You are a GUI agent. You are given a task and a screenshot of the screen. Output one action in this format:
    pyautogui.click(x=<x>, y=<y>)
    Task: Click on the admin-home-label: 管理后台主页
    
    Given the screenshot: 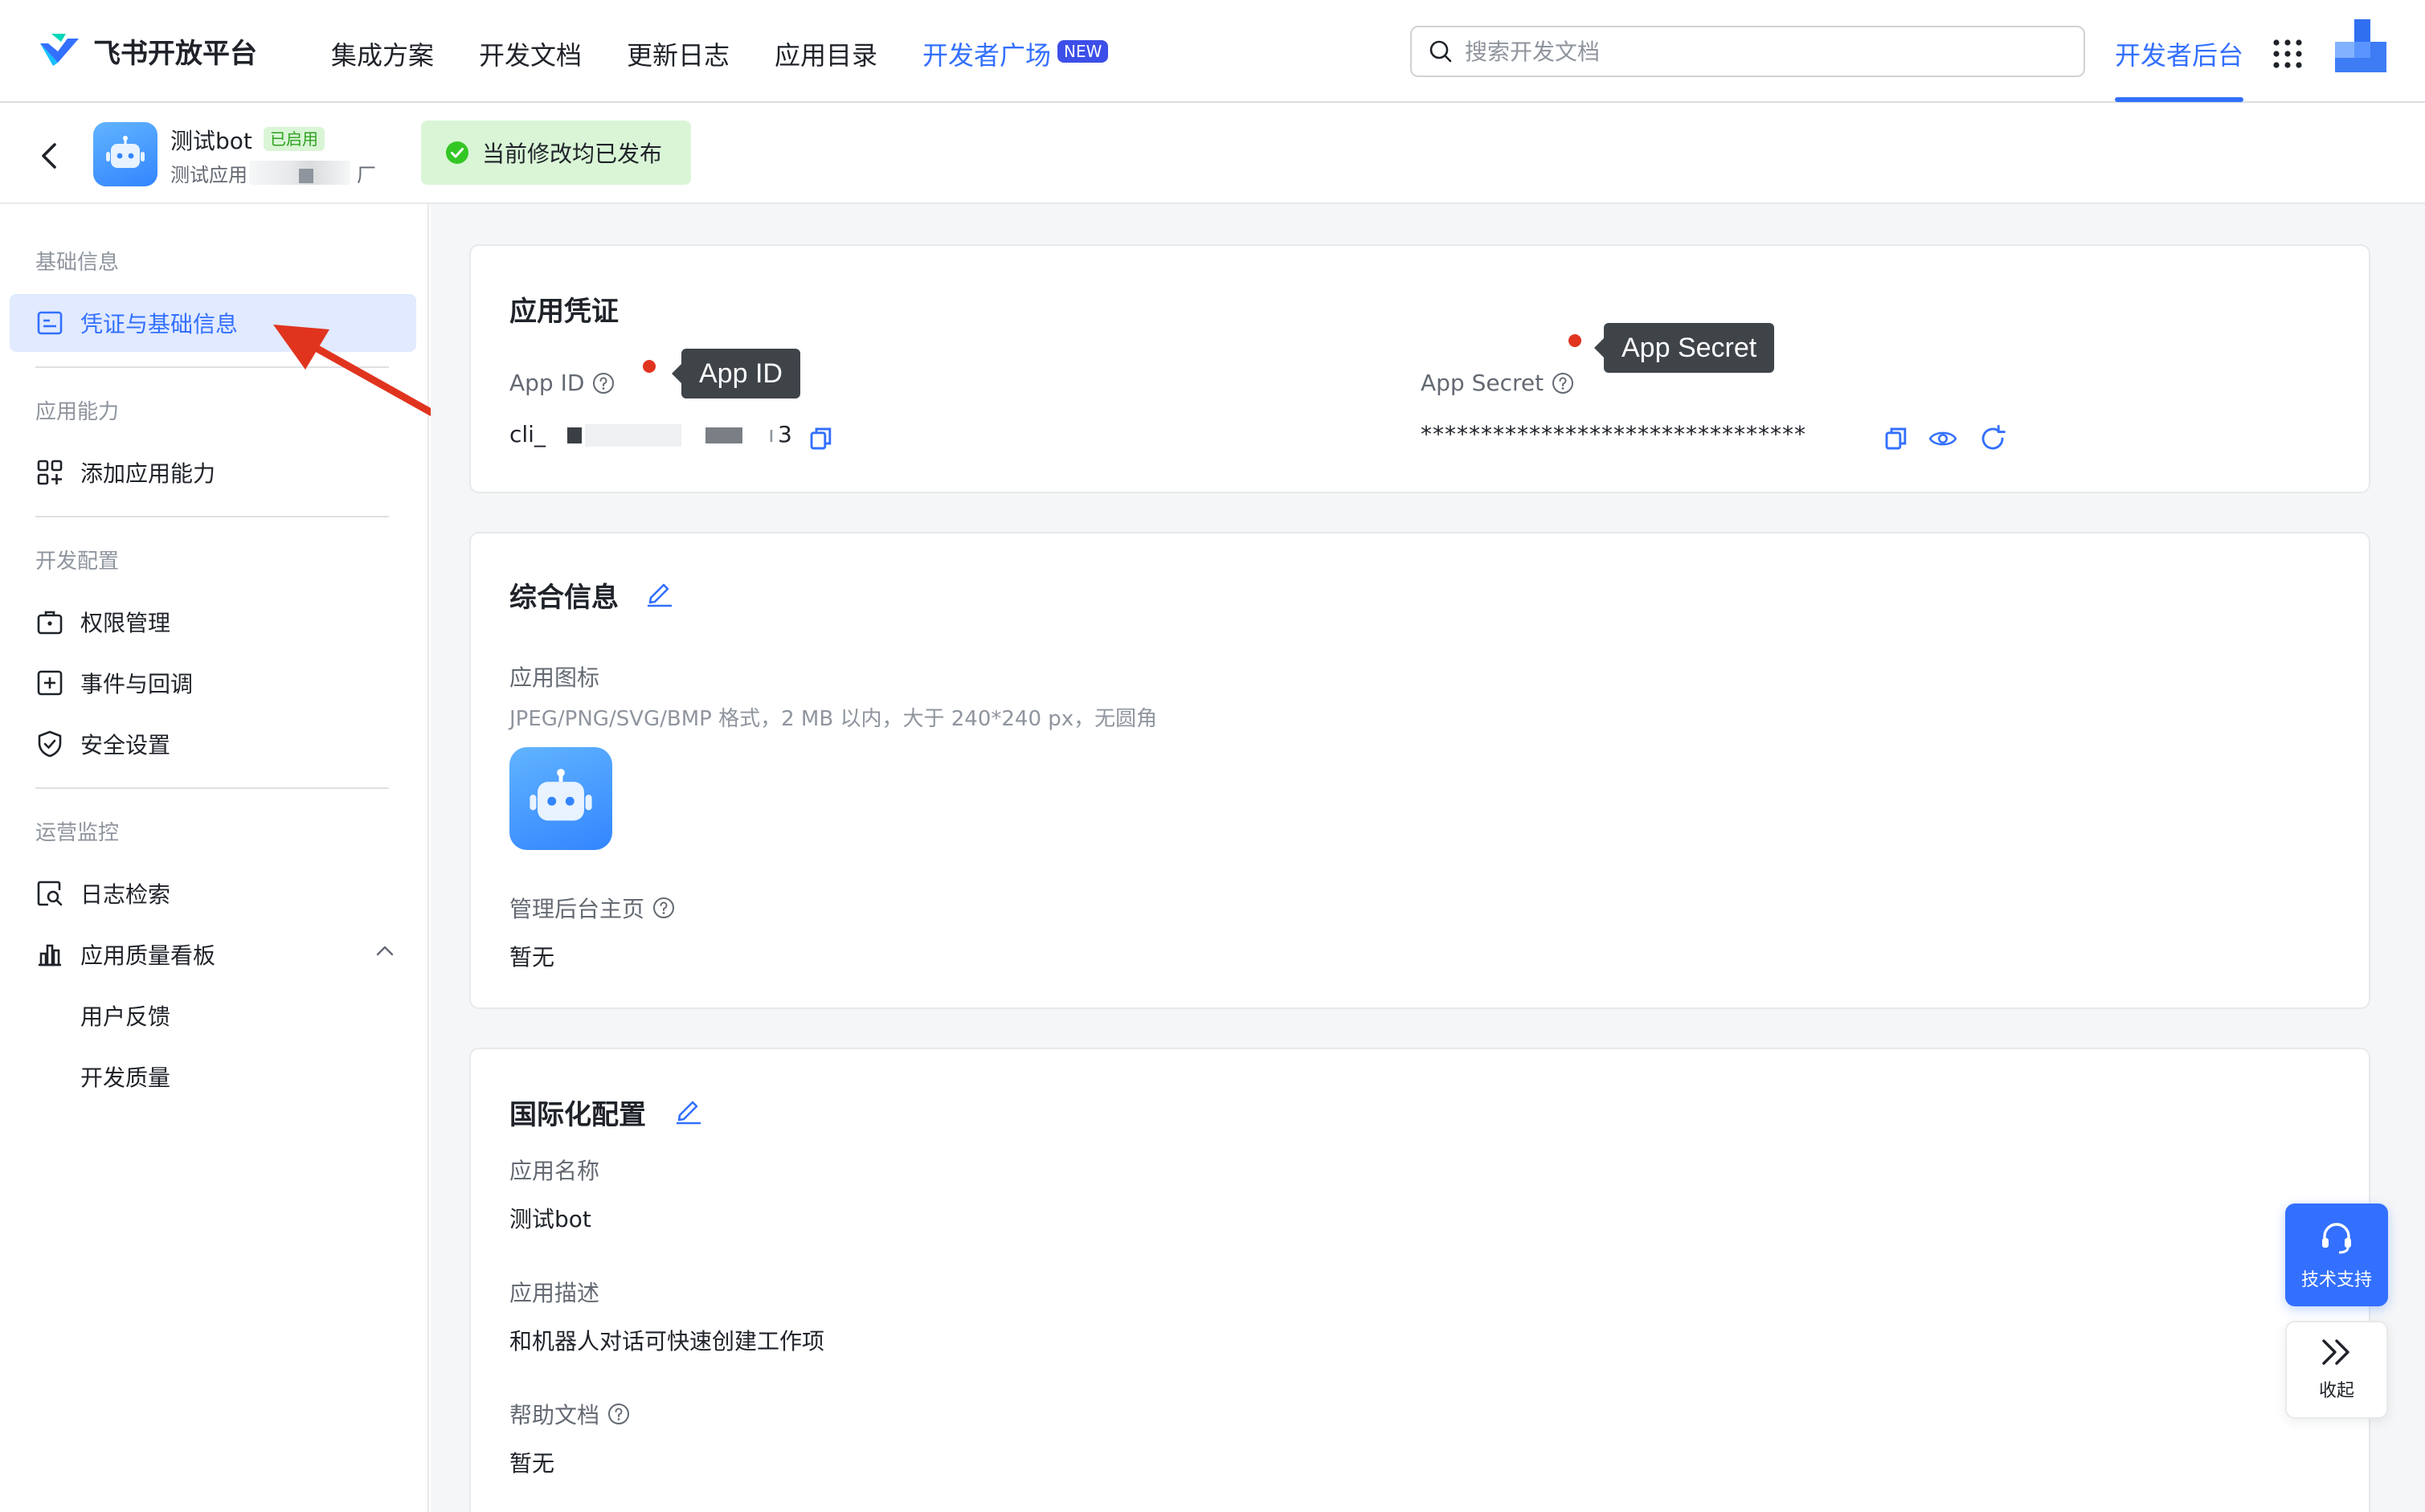 What is the action you would take?
    pyautogui.click(x=592, y=908)
    